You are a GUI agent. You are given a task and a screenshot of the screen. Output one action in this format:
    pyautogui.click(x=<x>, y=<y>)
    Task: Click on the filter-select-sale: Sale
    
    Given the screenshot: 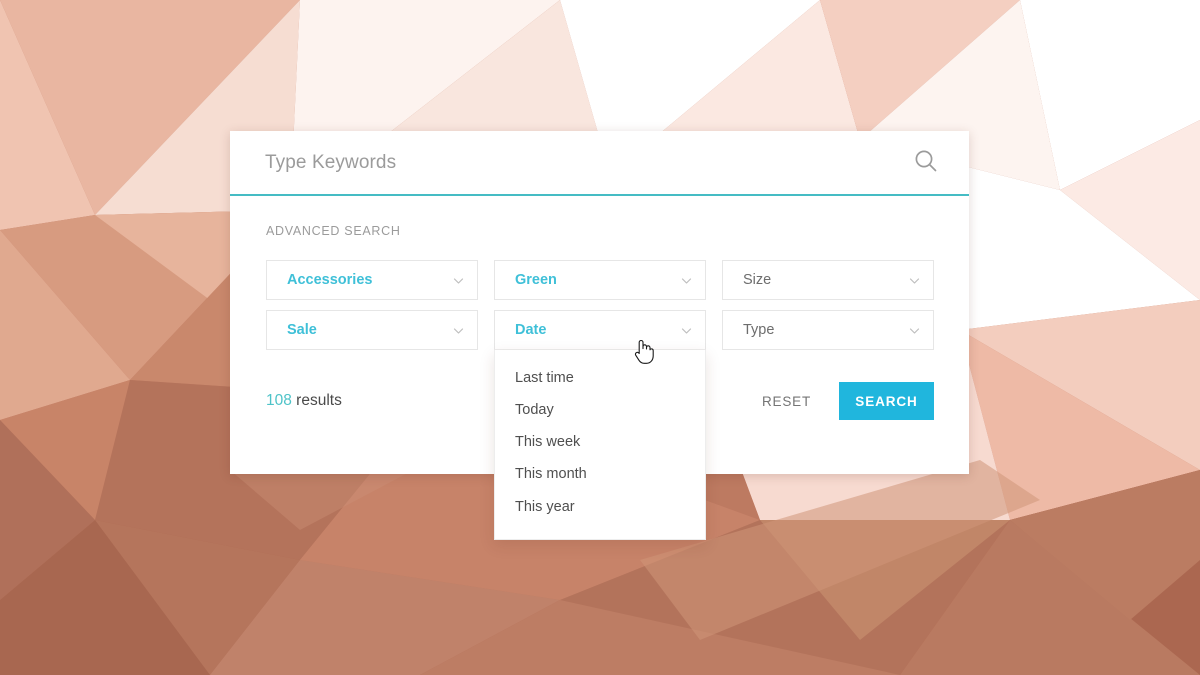 What is the action you would take?
    pyautogui.click(x=372, y=330)
    